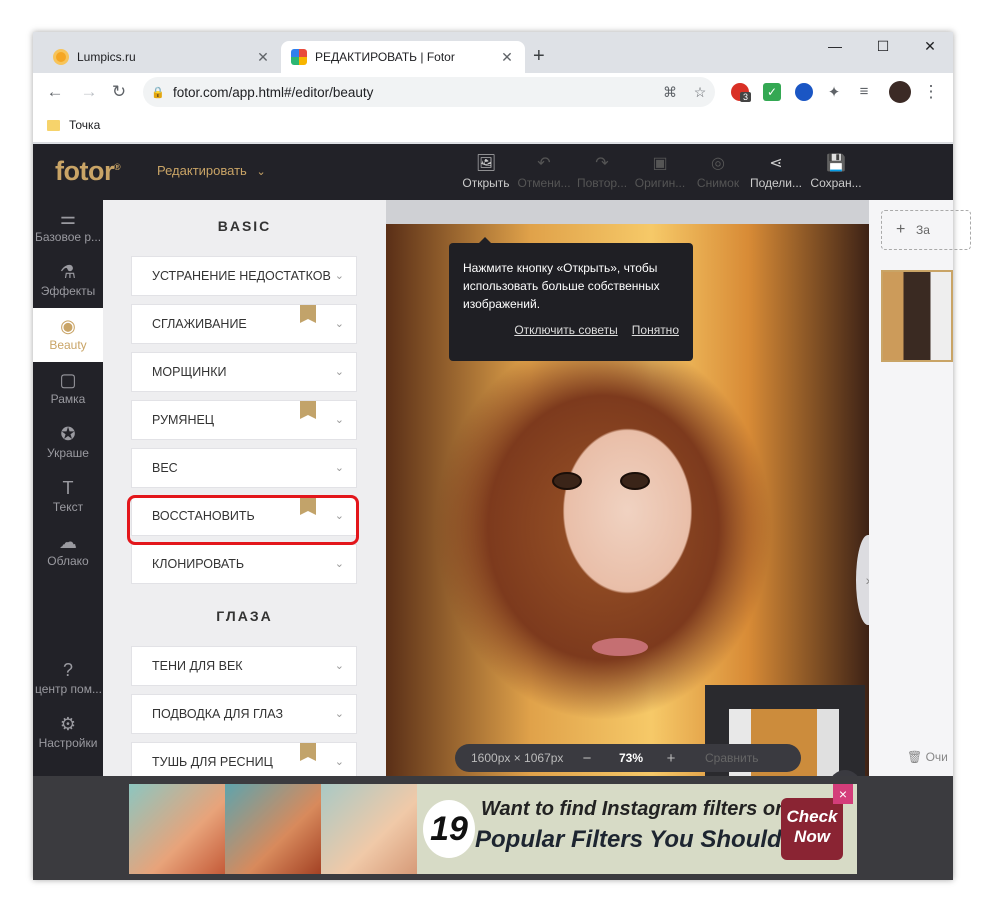 This screenshot has width=985, height=913. I want to click on frame-icon: ▢, so click(68, 380).